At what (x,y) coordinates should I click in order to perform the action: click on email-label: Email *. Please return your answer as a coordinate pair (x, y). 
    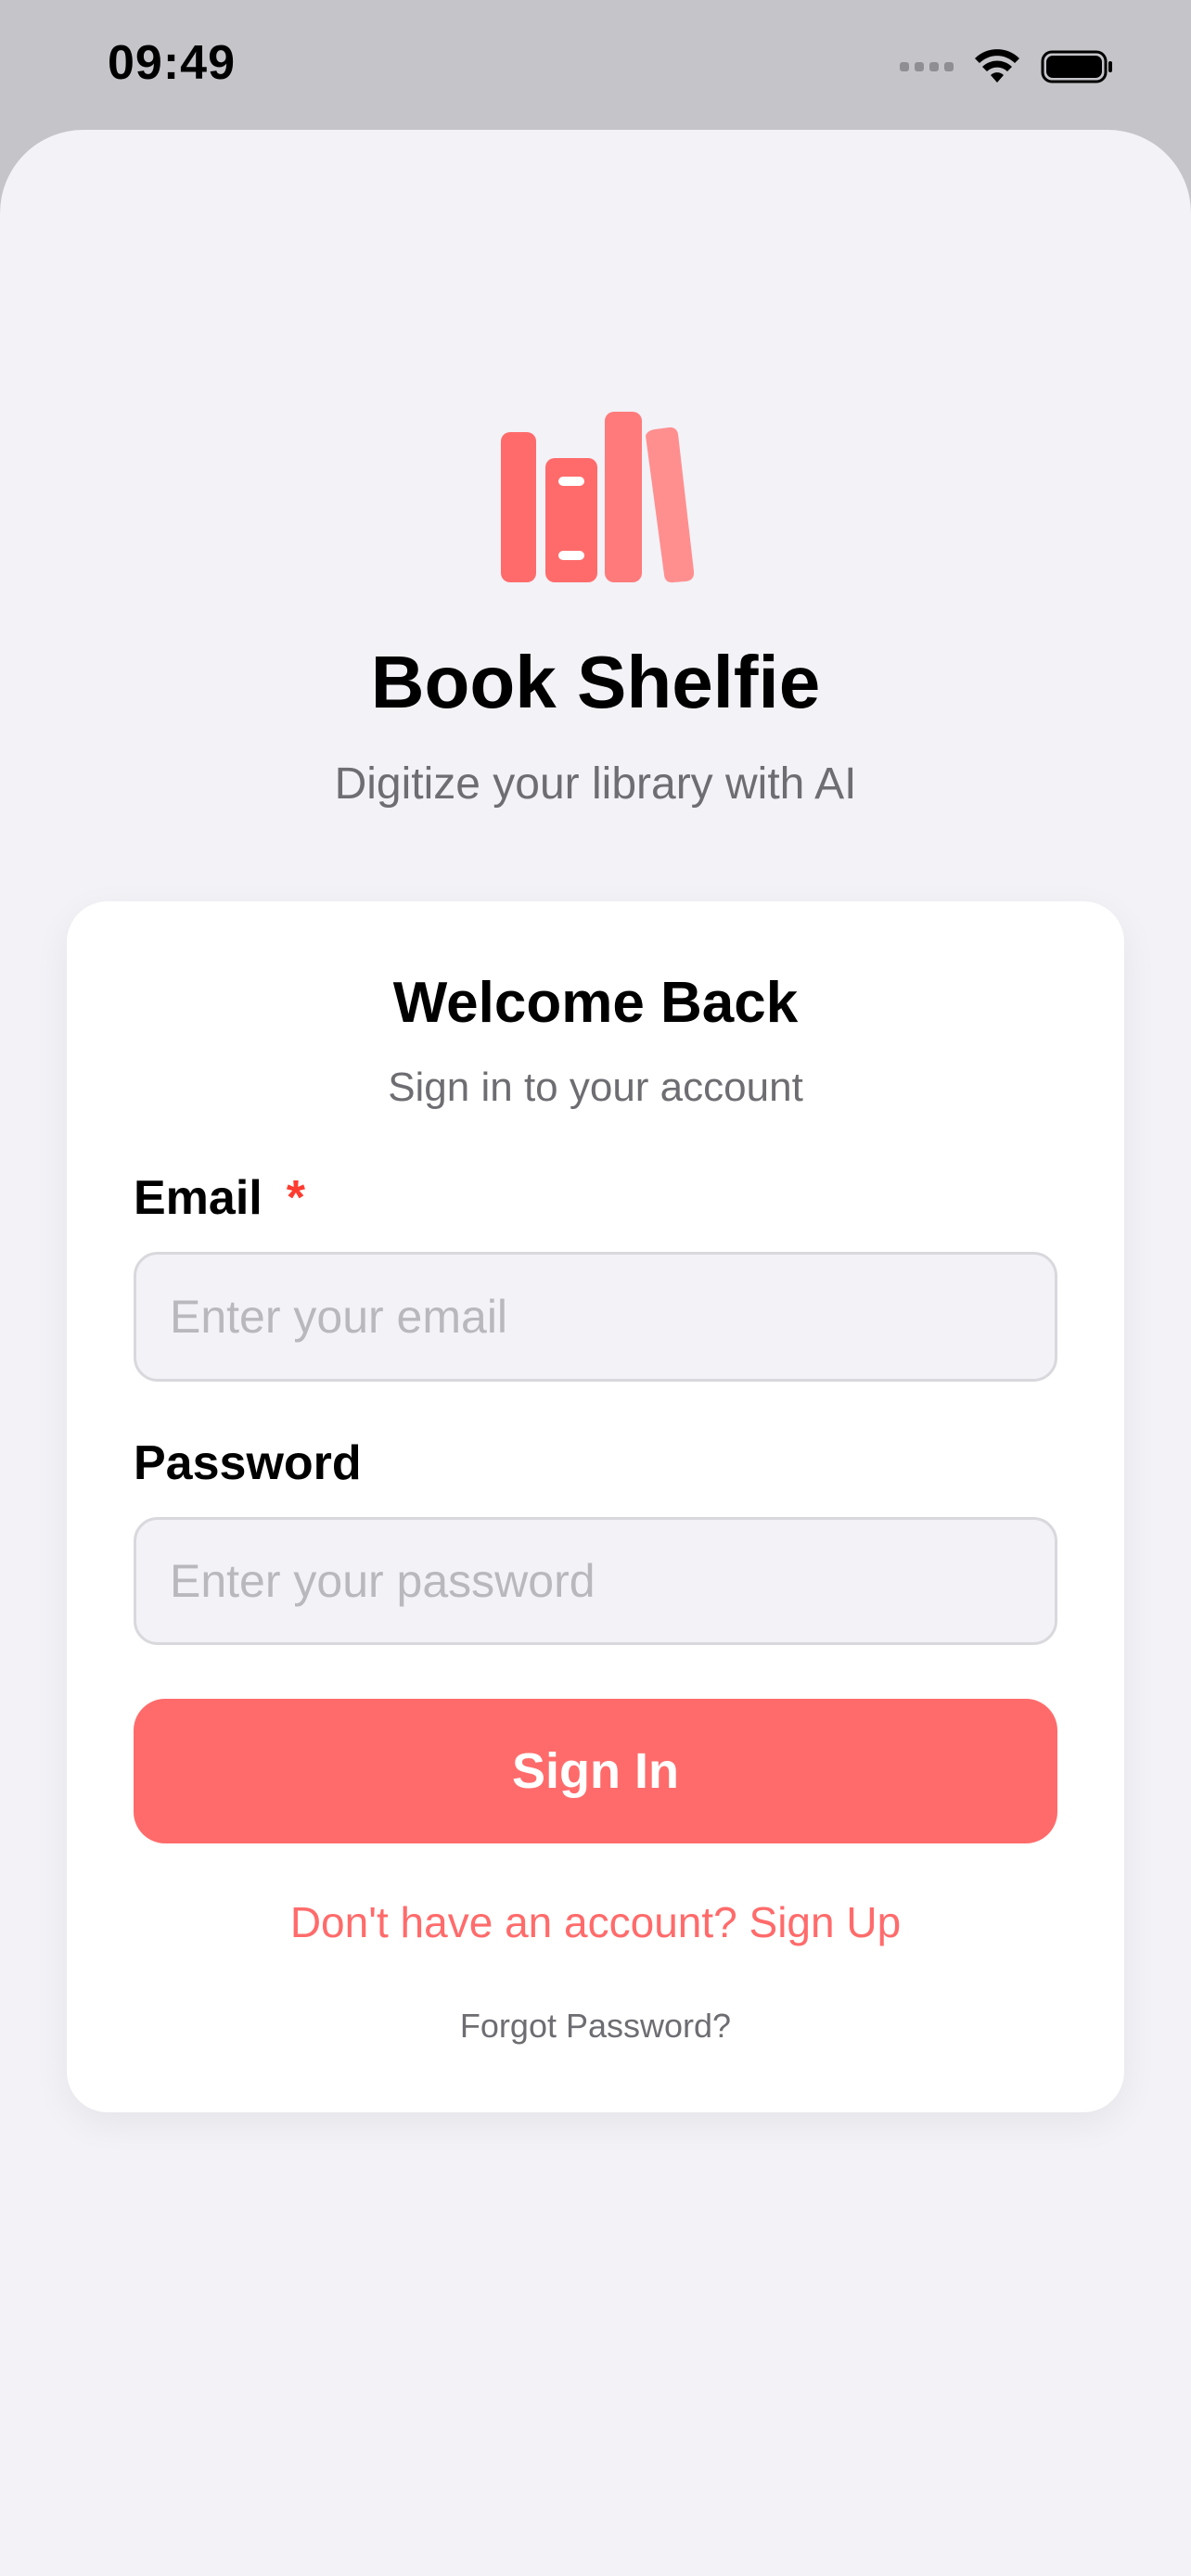
    Looking at the image, I should click on (219, 1198).